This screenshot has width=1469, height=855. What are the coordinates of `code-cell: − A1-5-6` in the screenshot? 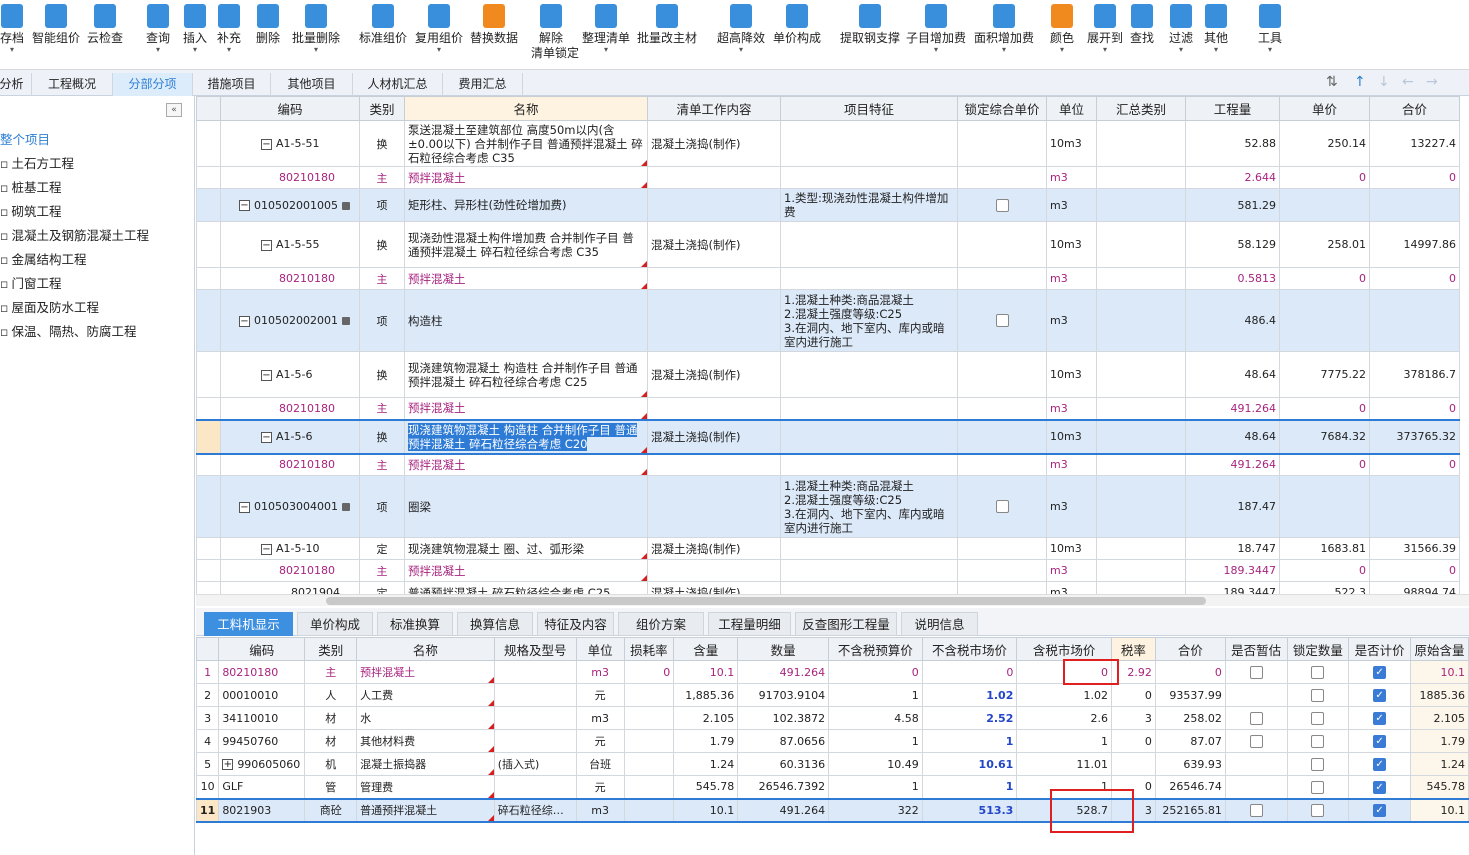 It's located at (290, 374).